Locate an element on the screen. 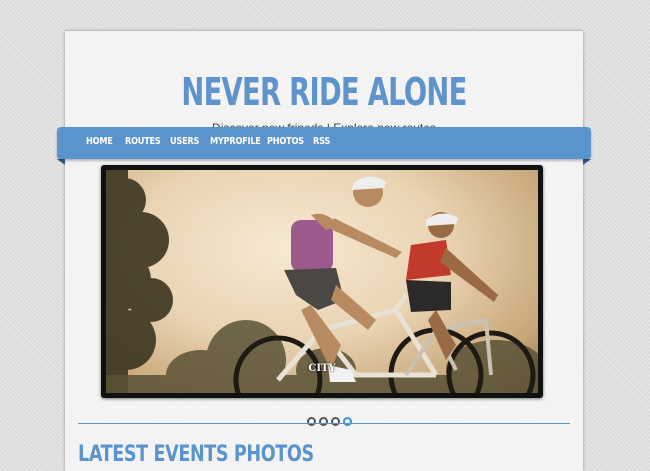 Image resolution: width=650 pixels, height=471 pixels. slide-dot-4-active is located at coordinates (347, 421).